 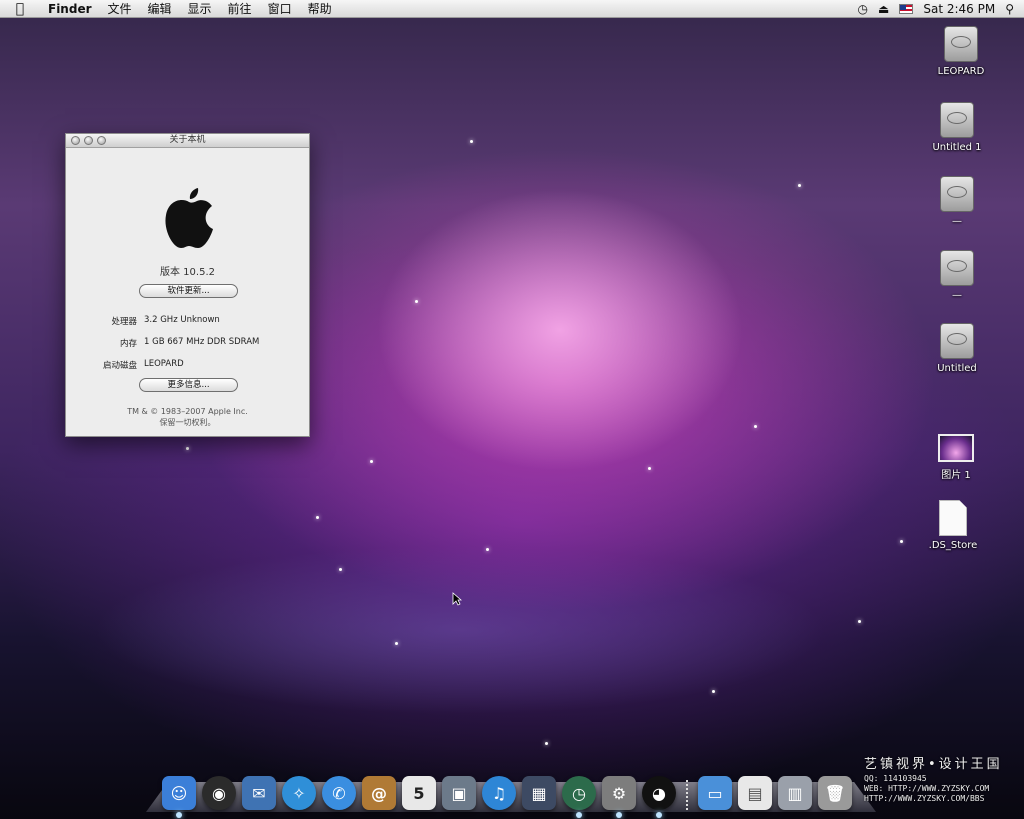 I want to click on copyright-line: TM & © 1983–2007 Apple Inc., so click(x=187, y=411).